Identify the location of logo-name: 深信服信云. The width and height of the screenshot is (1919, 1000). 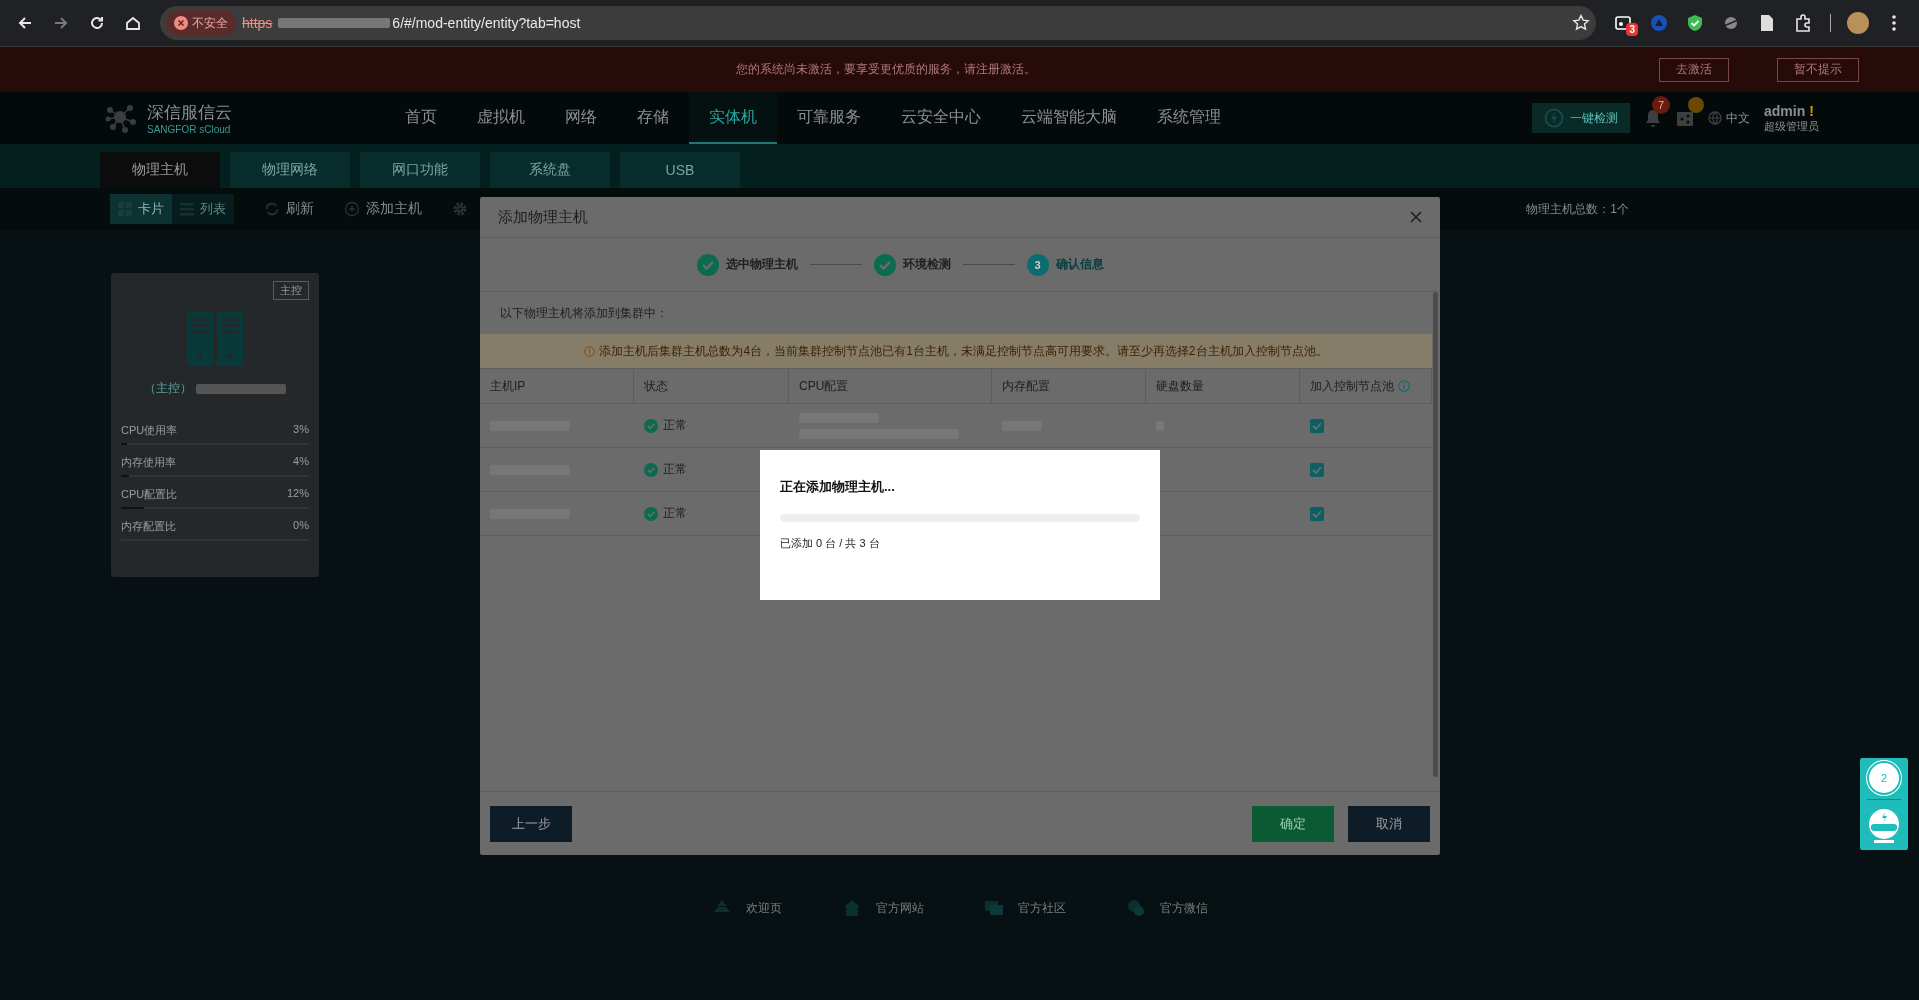
(189, 113).